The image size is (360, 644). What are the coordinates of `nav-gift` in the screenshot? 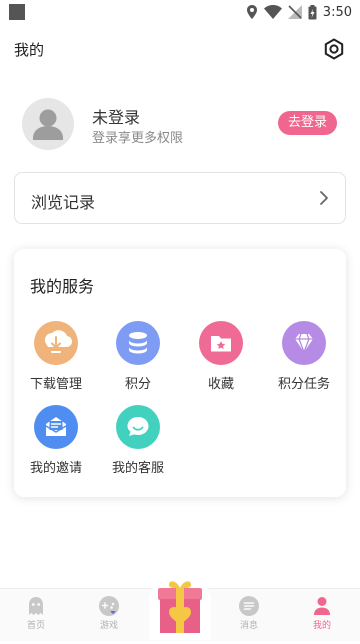 It's located at (180, 606).